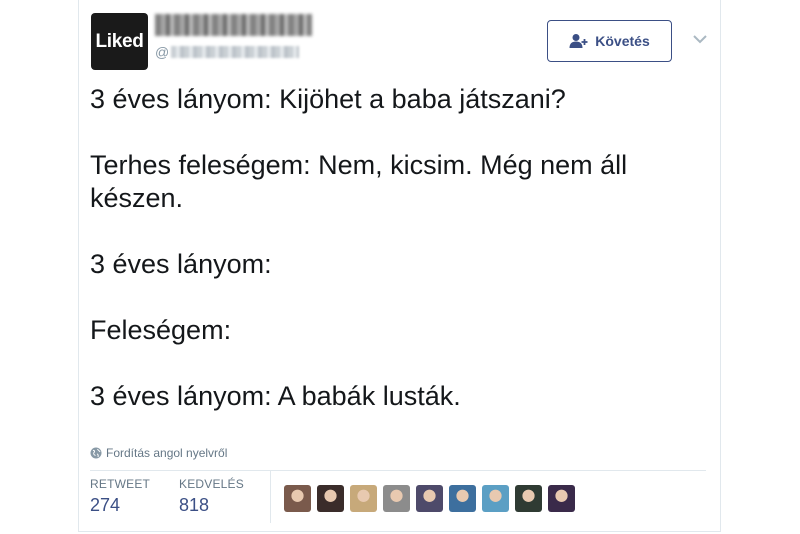 The width and height of the screenshot is (800, 534). What do you see at coordinates (270, 496) in the screenshot?
I see `stats-vertical-divider` at bounding box center [270, 496].